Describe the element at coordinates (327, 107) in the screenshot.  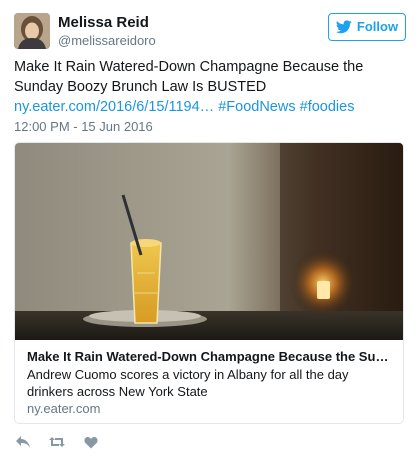
I see `hashtag-foodies: #foodies` at that location.